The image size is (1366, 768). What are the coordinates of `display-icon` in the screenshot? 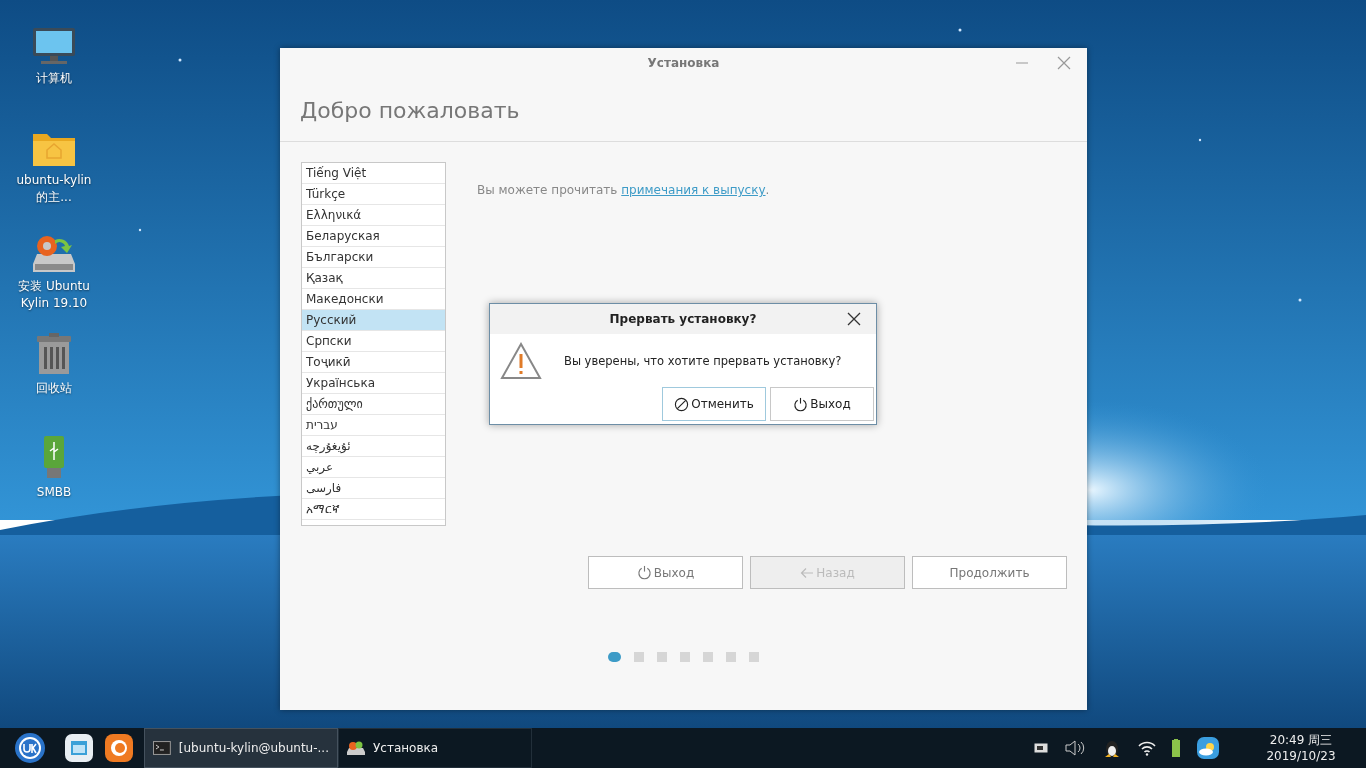 It's located at (1041, 748).